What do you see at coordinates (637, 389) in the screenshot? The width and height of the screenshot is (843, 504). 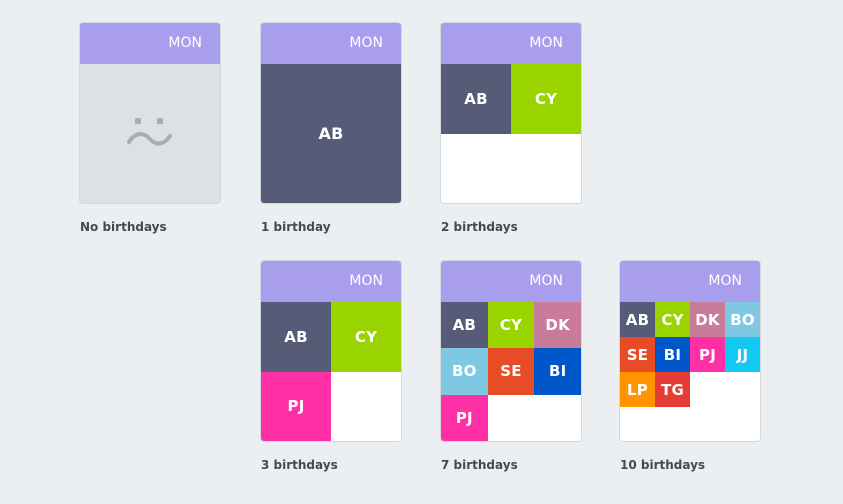 I see `birthday-avatar: LP` at bounding box center [637, 389].